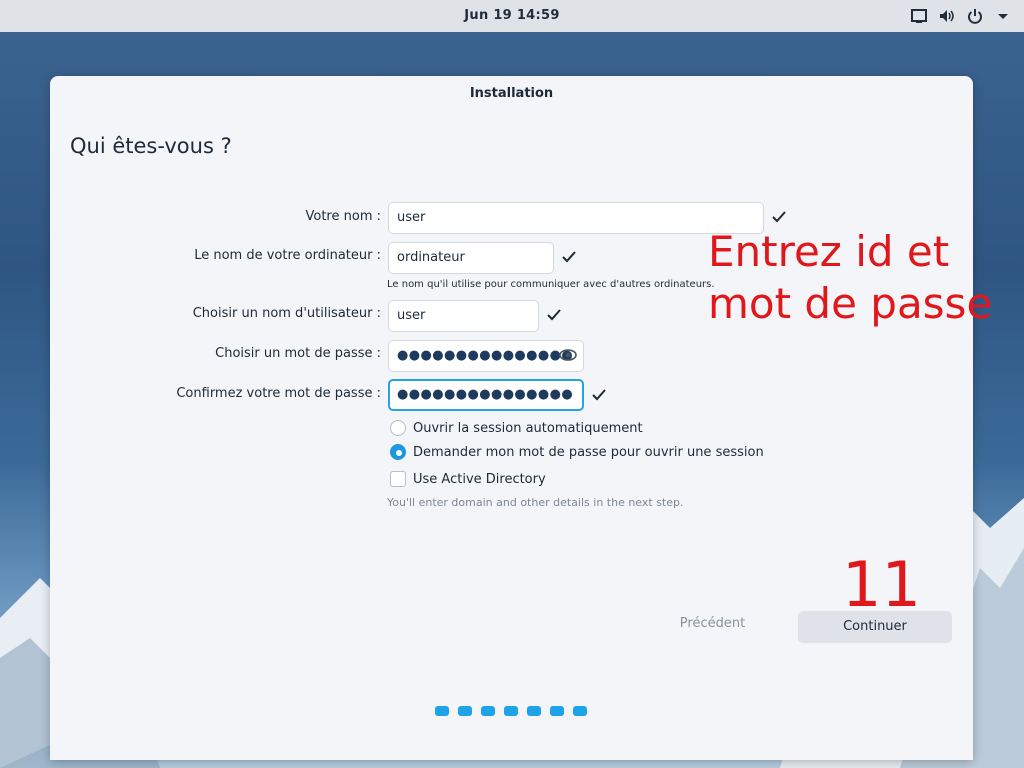  What do you see at coordinates (712, 626) in the screenshot?
I see `previous-button: Précédent` at bounding box center [712, 626].